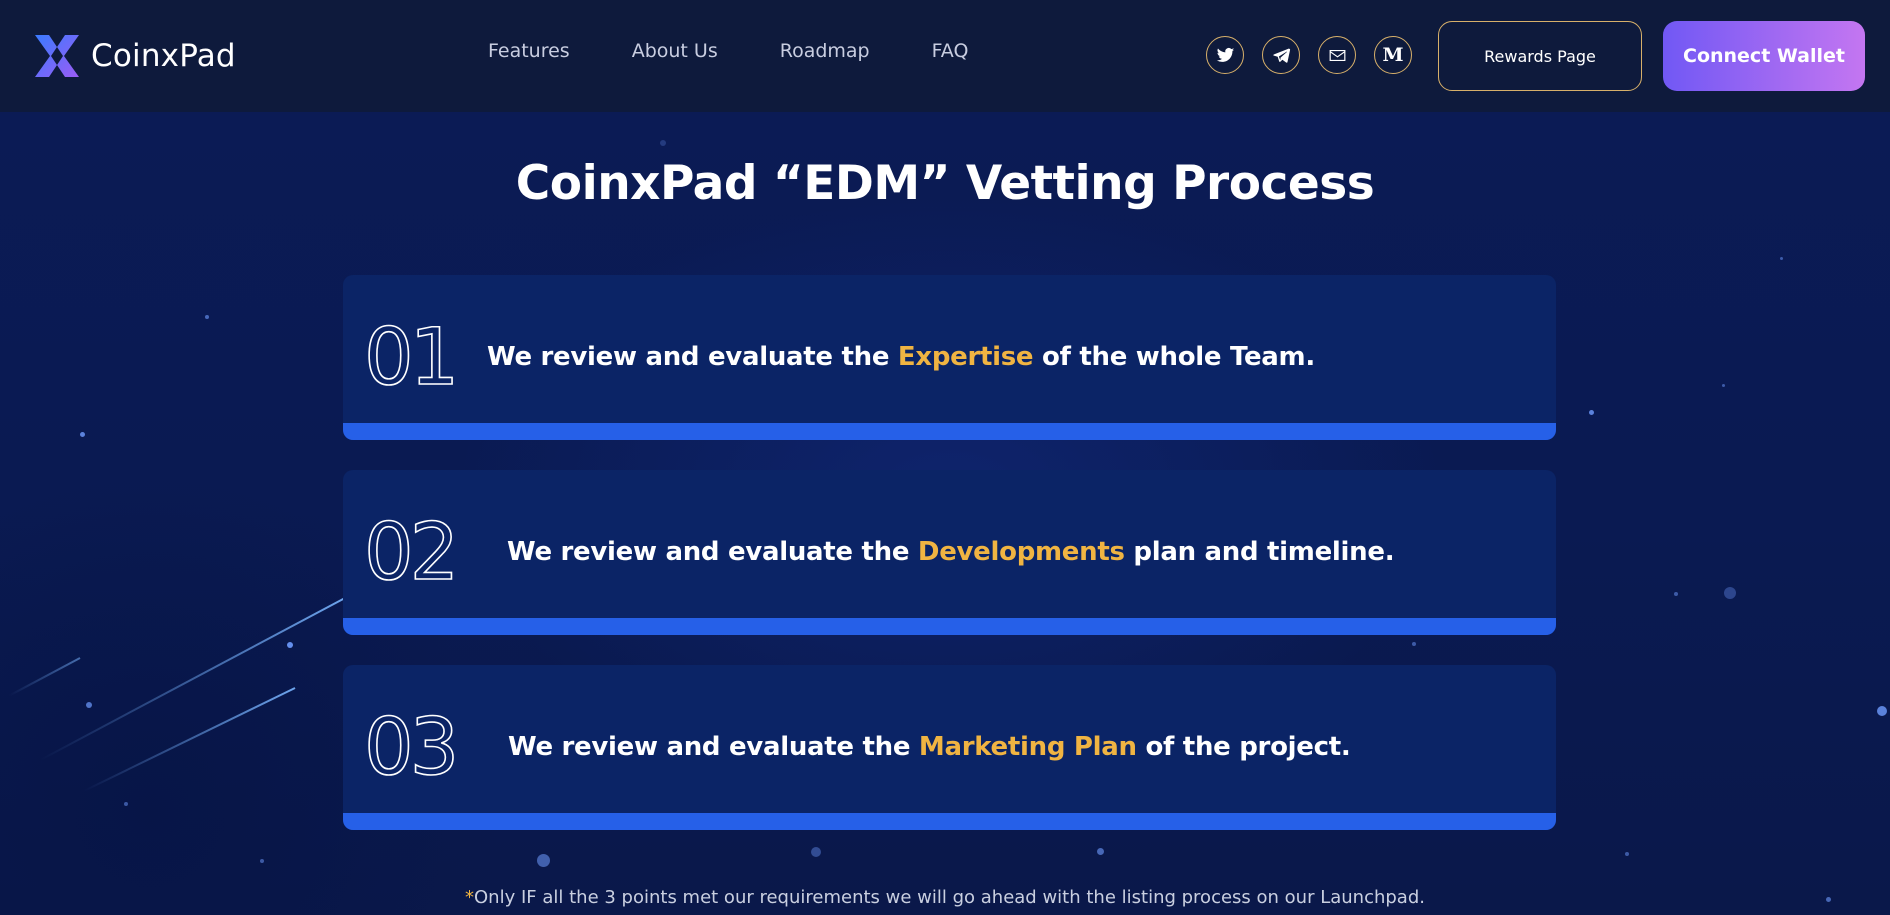  I want to click on step-number: 03, so click(411, 748).